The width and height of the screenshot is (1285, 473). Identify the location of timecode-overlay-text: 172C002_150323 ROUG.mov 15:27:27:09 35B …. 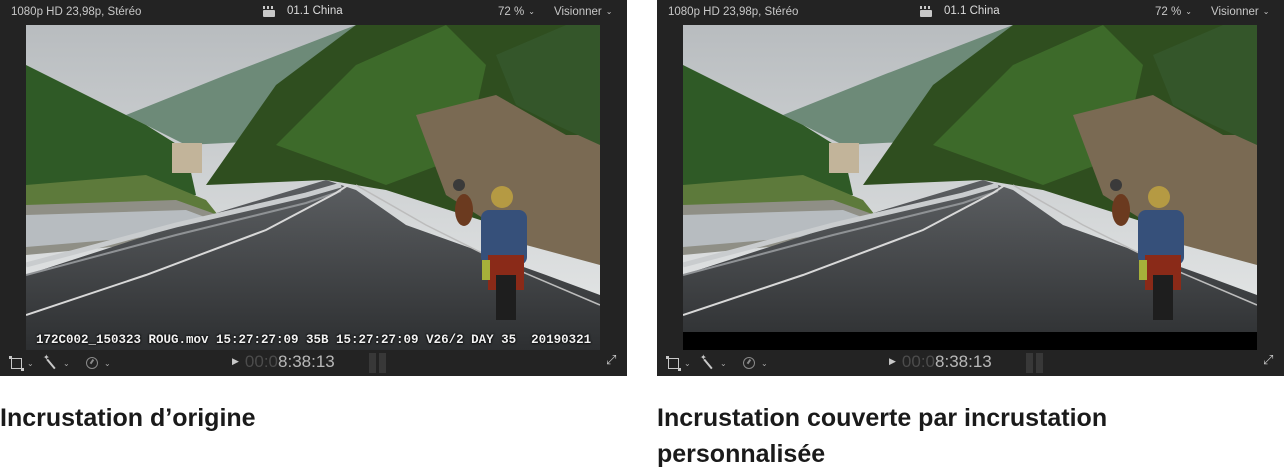
(314, 340).